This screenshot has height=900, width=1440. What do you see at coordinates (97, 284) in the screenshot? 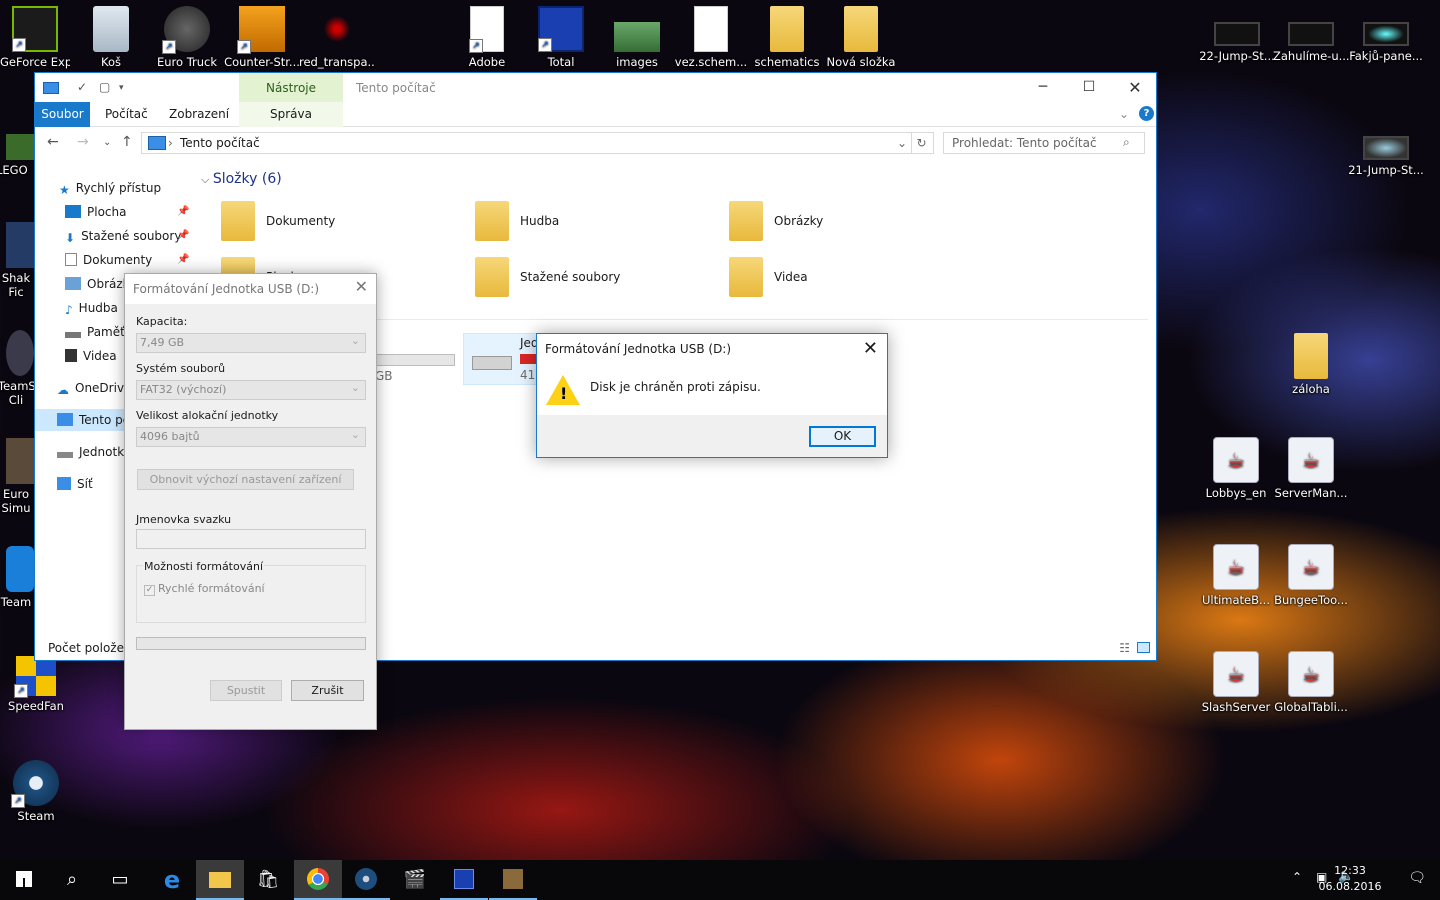
I see `nav-item-pictures: Obrázk` at bounding box center [97, 284].